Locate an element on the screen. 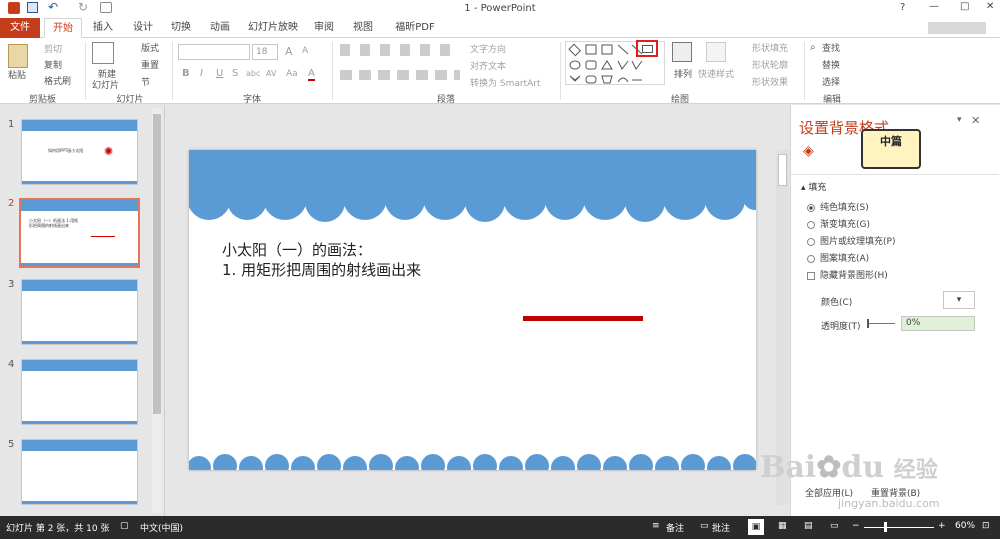 This screenshot has width=1000, height=539. maximize-button: □ is located at coordinates (964, 6).